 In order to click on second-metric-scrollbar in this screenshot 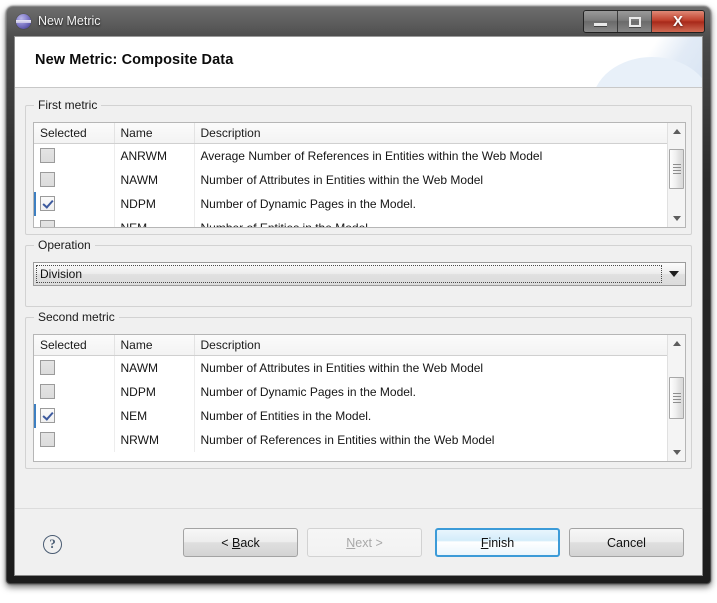, I will do `click(676, 398)`.